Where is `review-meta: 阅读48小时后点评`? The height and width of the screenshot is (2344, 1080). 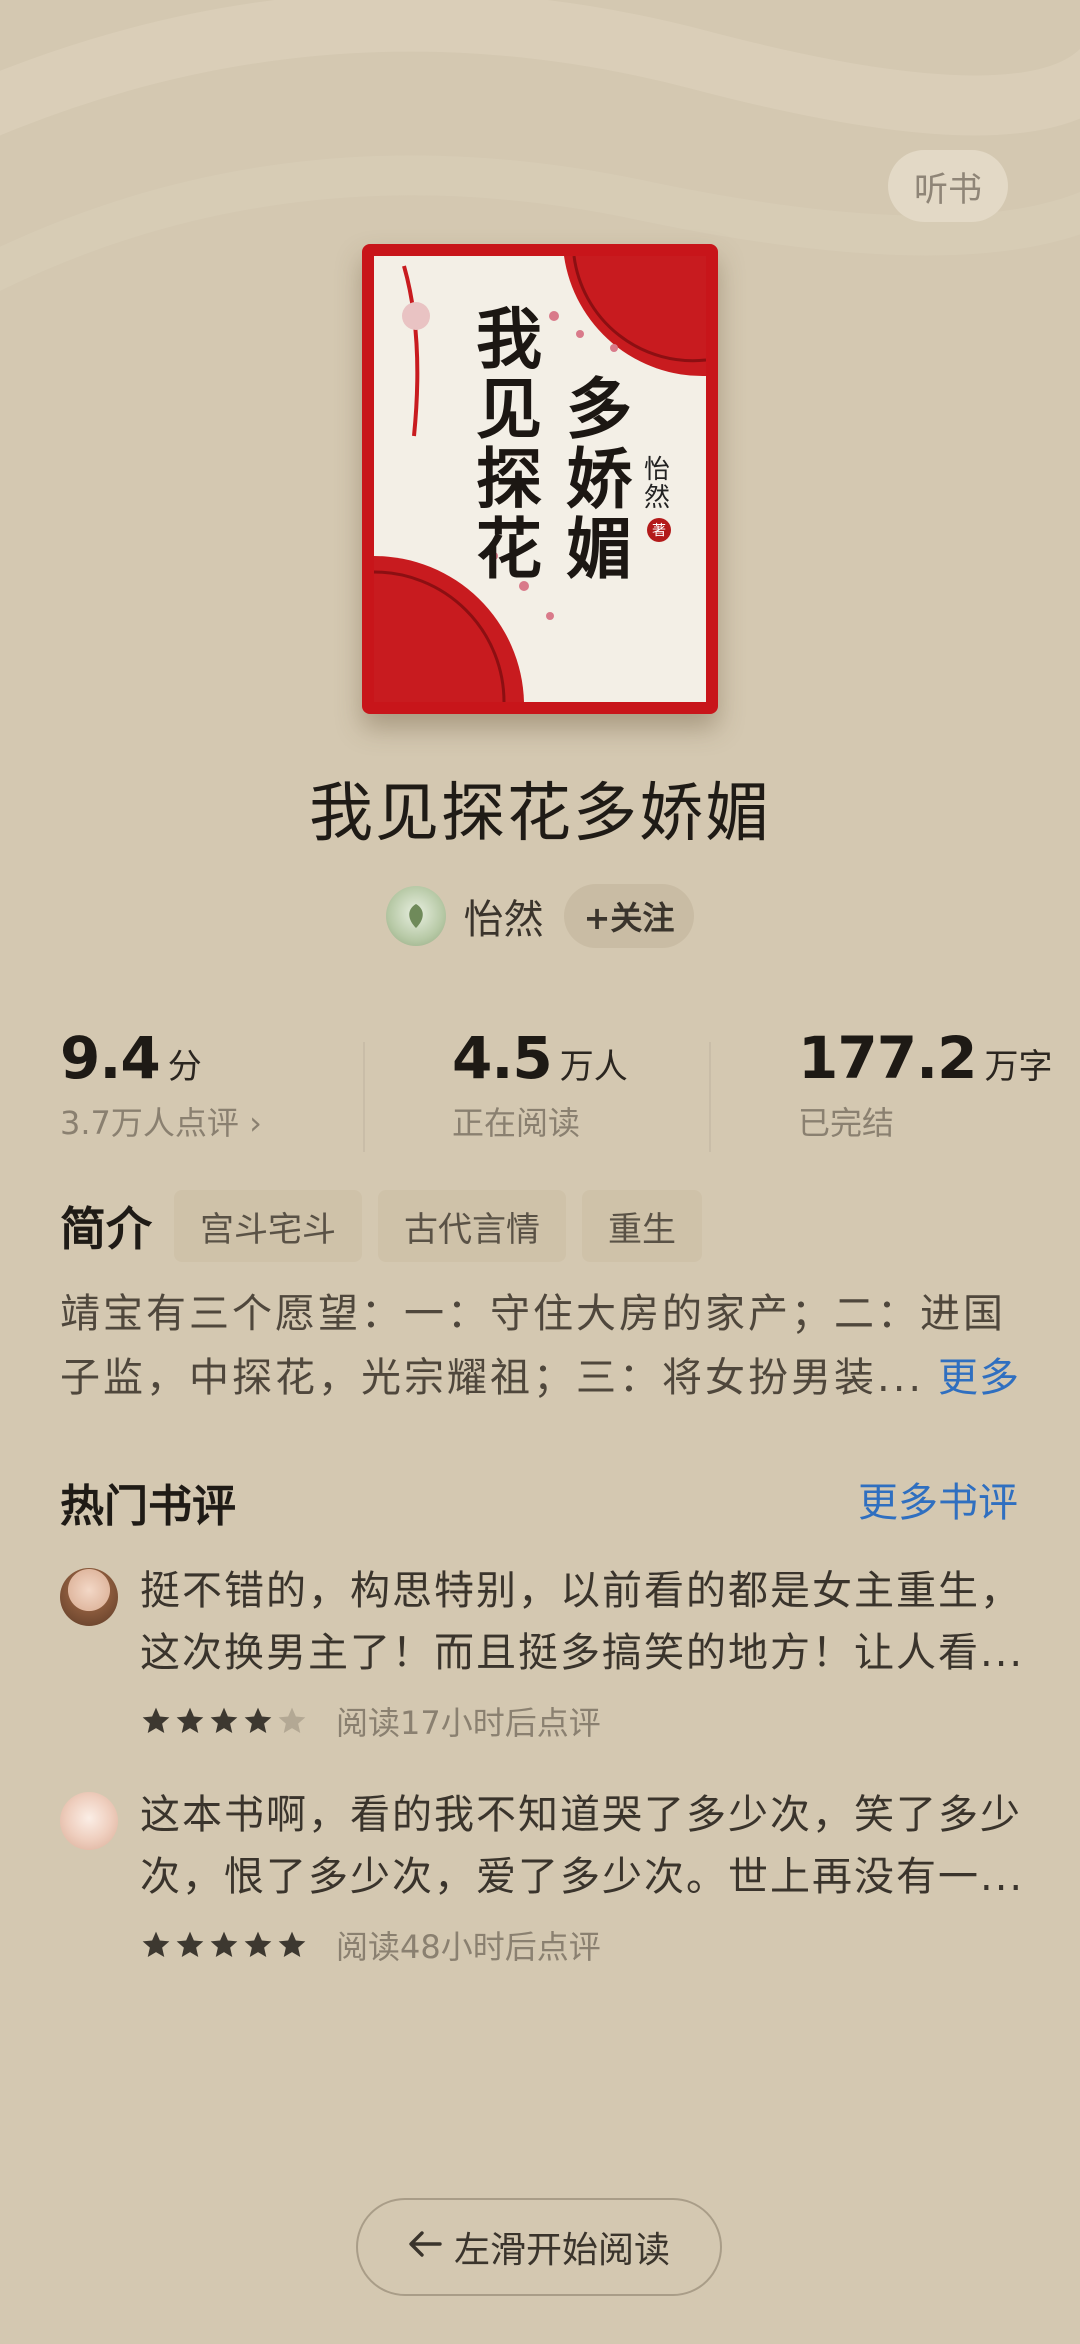
review-meta: 阅读48小时后点评 is located at coordinates (370, 1945).